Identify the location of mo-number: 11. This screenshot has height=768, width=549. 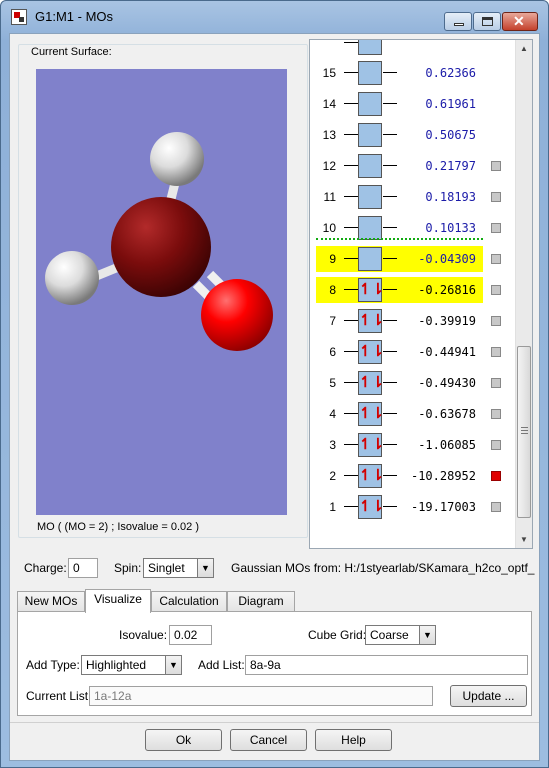
(329, 197).